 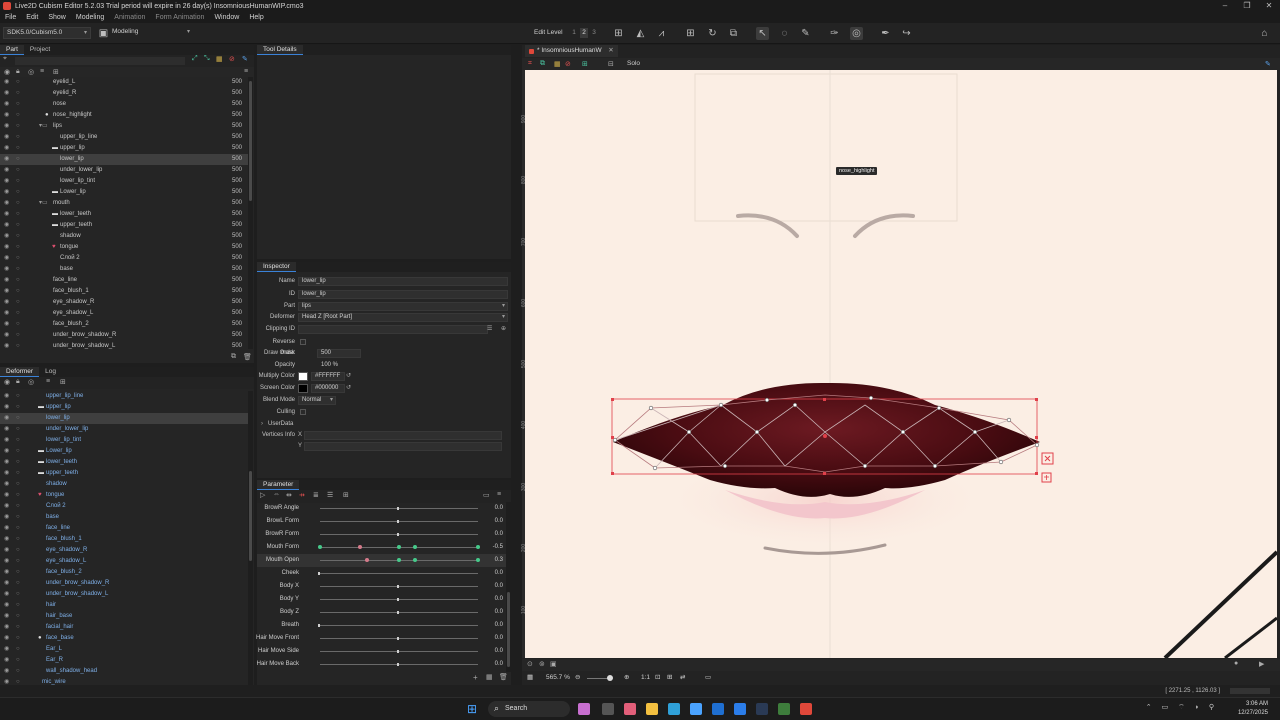 What do you see at coordinates (382, 547) in the screenshot?
I see `parameter-row: Mouth Form -0.5` at bounding box center [382, 547].